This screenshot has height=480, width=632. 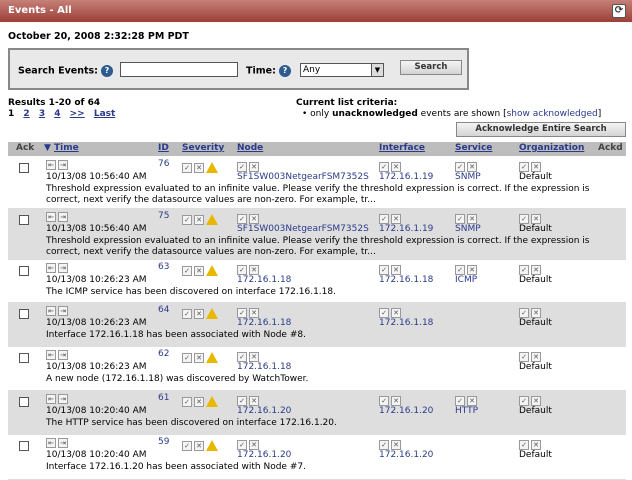 What do you see at coordinates (402, 148) in the screenshot?
I see `column-interface: Interface` at bounding box center [402, 148].